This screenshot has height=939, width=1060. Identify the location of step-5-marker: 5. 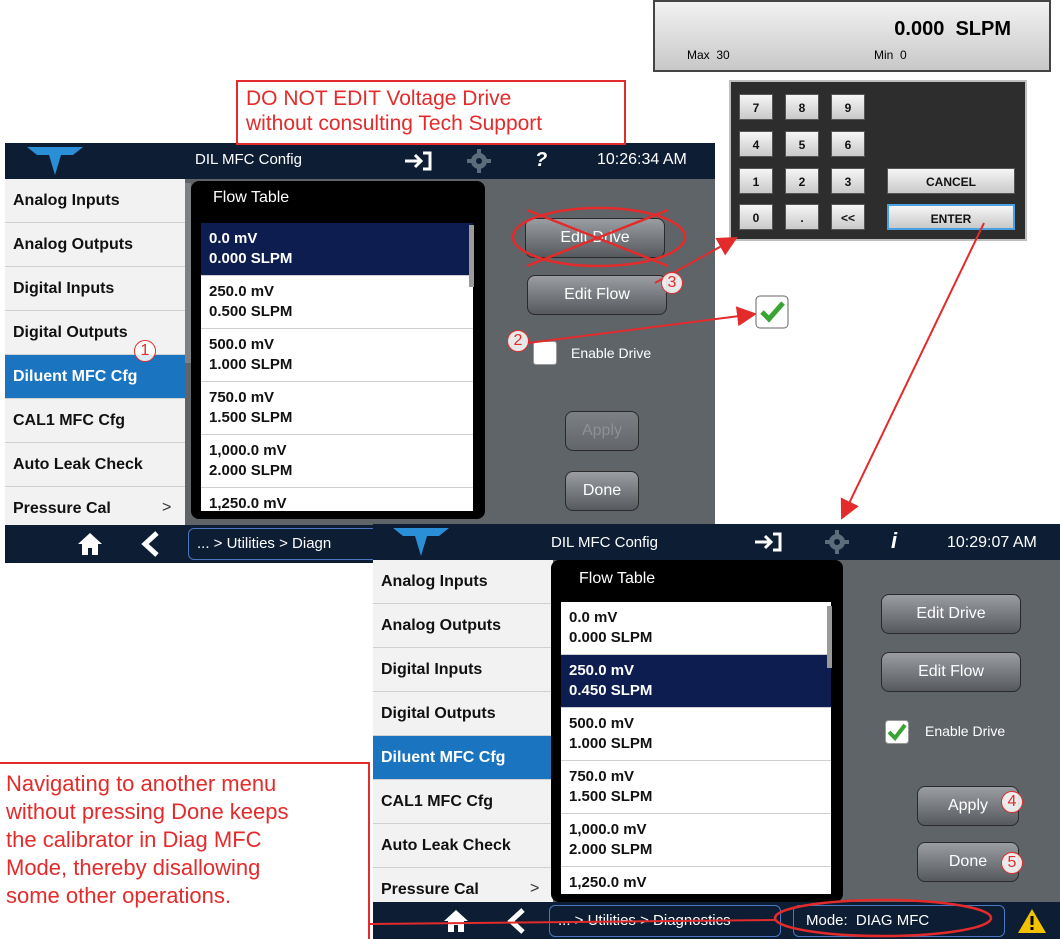
(1012, 863).